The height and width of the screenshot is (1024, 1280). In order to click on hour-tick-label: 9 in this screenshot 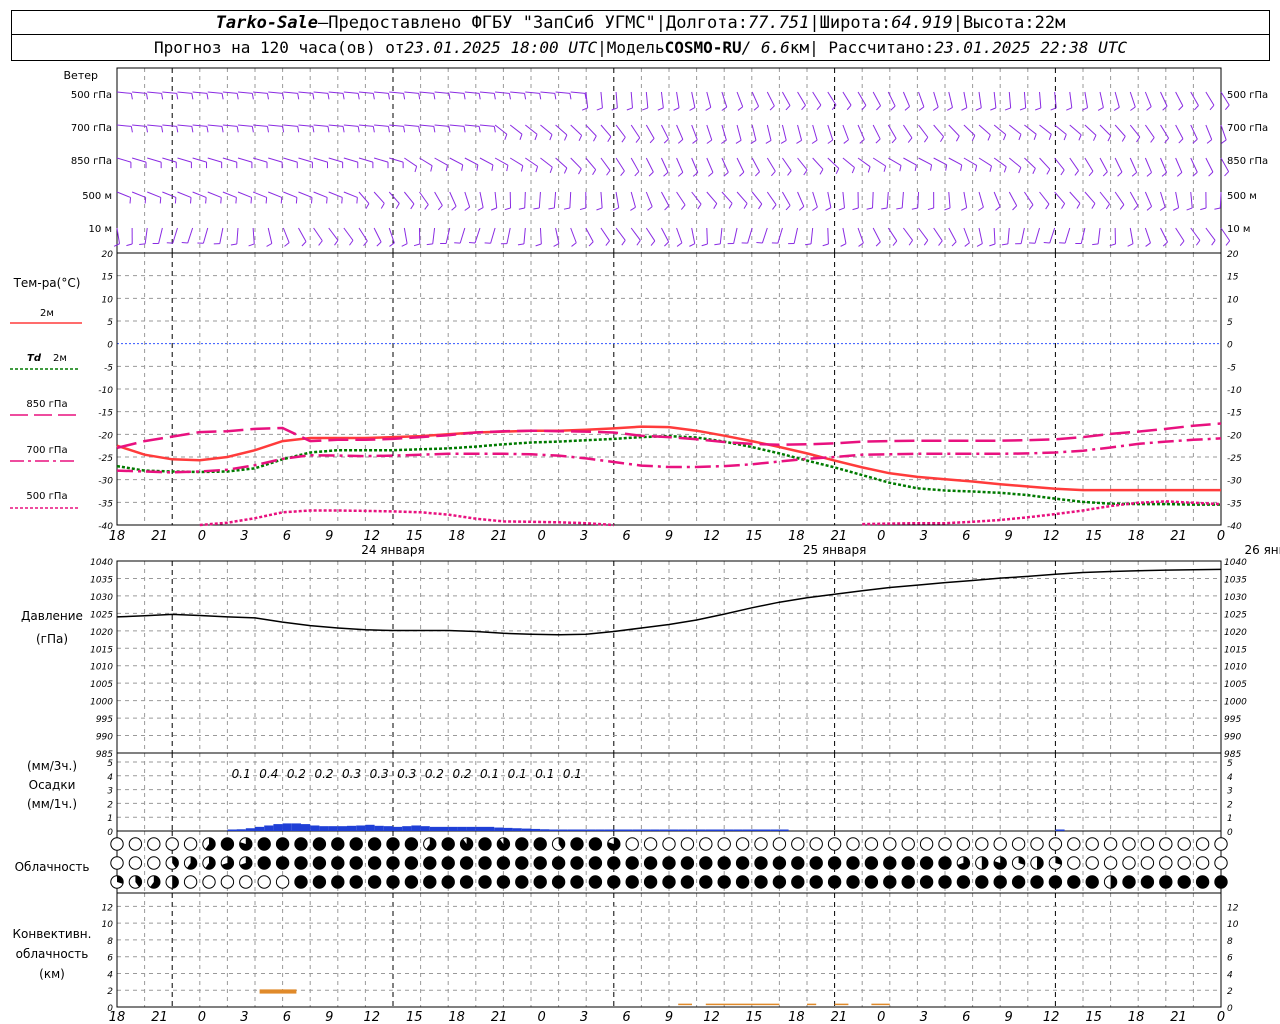, I will do `click(1009, 1017)`.